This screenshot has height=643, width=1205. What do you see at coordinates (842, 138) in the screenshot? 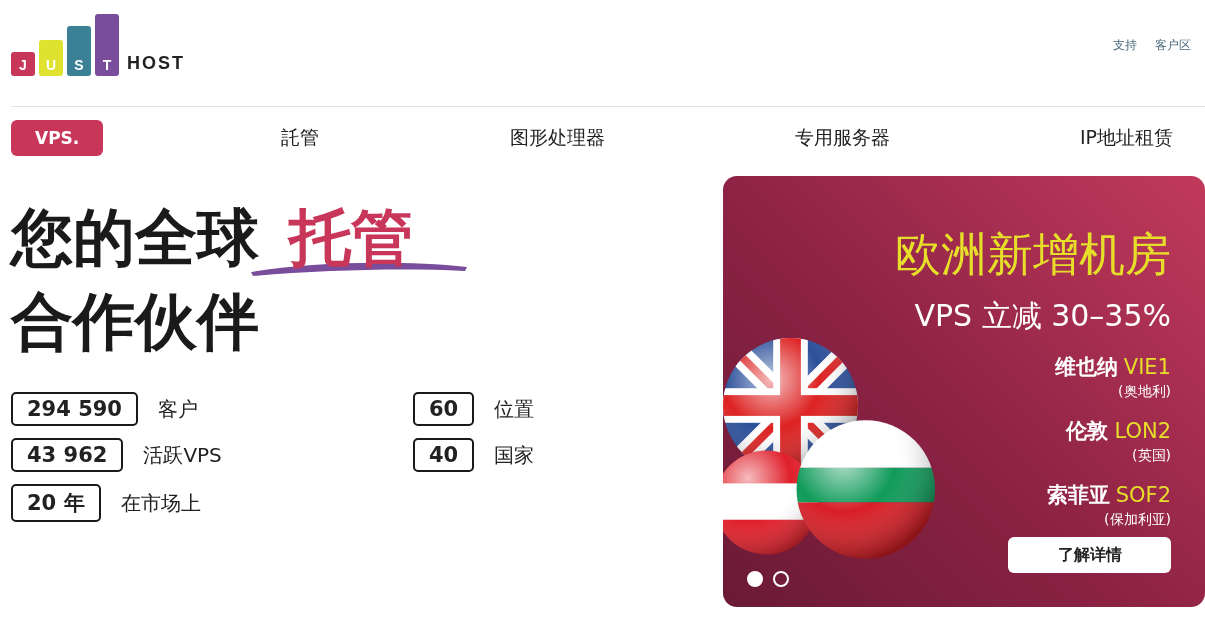
I see `nav-tab: 专用服务器` at bounding box center [842, 138].